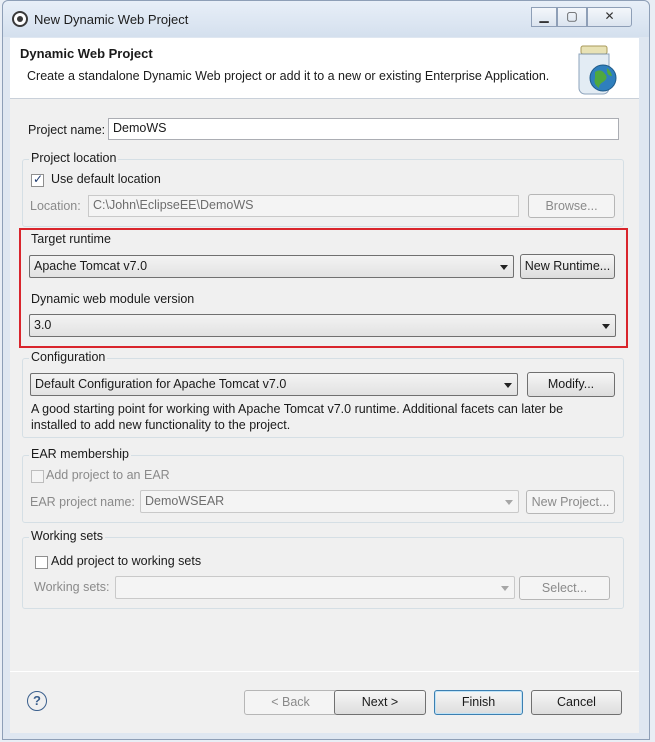 The height and width of the screenshot is (742, 655). I want to click on add-to-ear-label: Add project to an EAR, so click(108, 475).